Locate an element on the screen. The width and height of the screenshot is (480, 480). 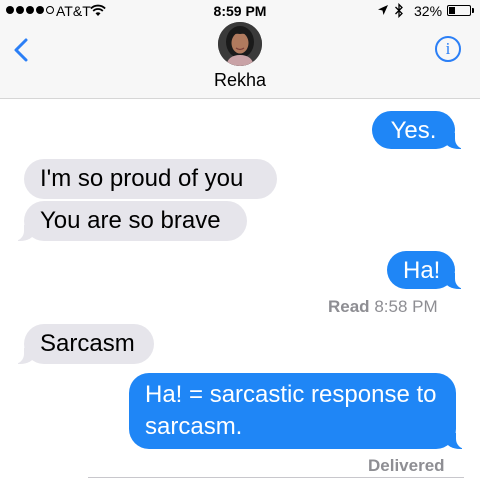
message-bubble-outgoing: Ha! = sarcastic response to sarcasm. is located at coordinates (298, 411).